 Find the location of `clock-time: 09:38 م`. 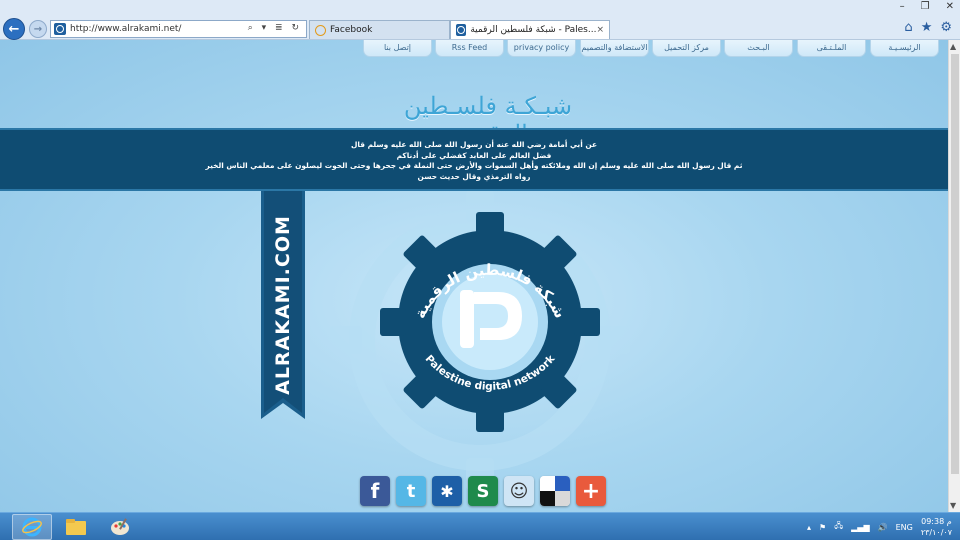

clock-time: 09:38 م is located at coordinates (936, 521).